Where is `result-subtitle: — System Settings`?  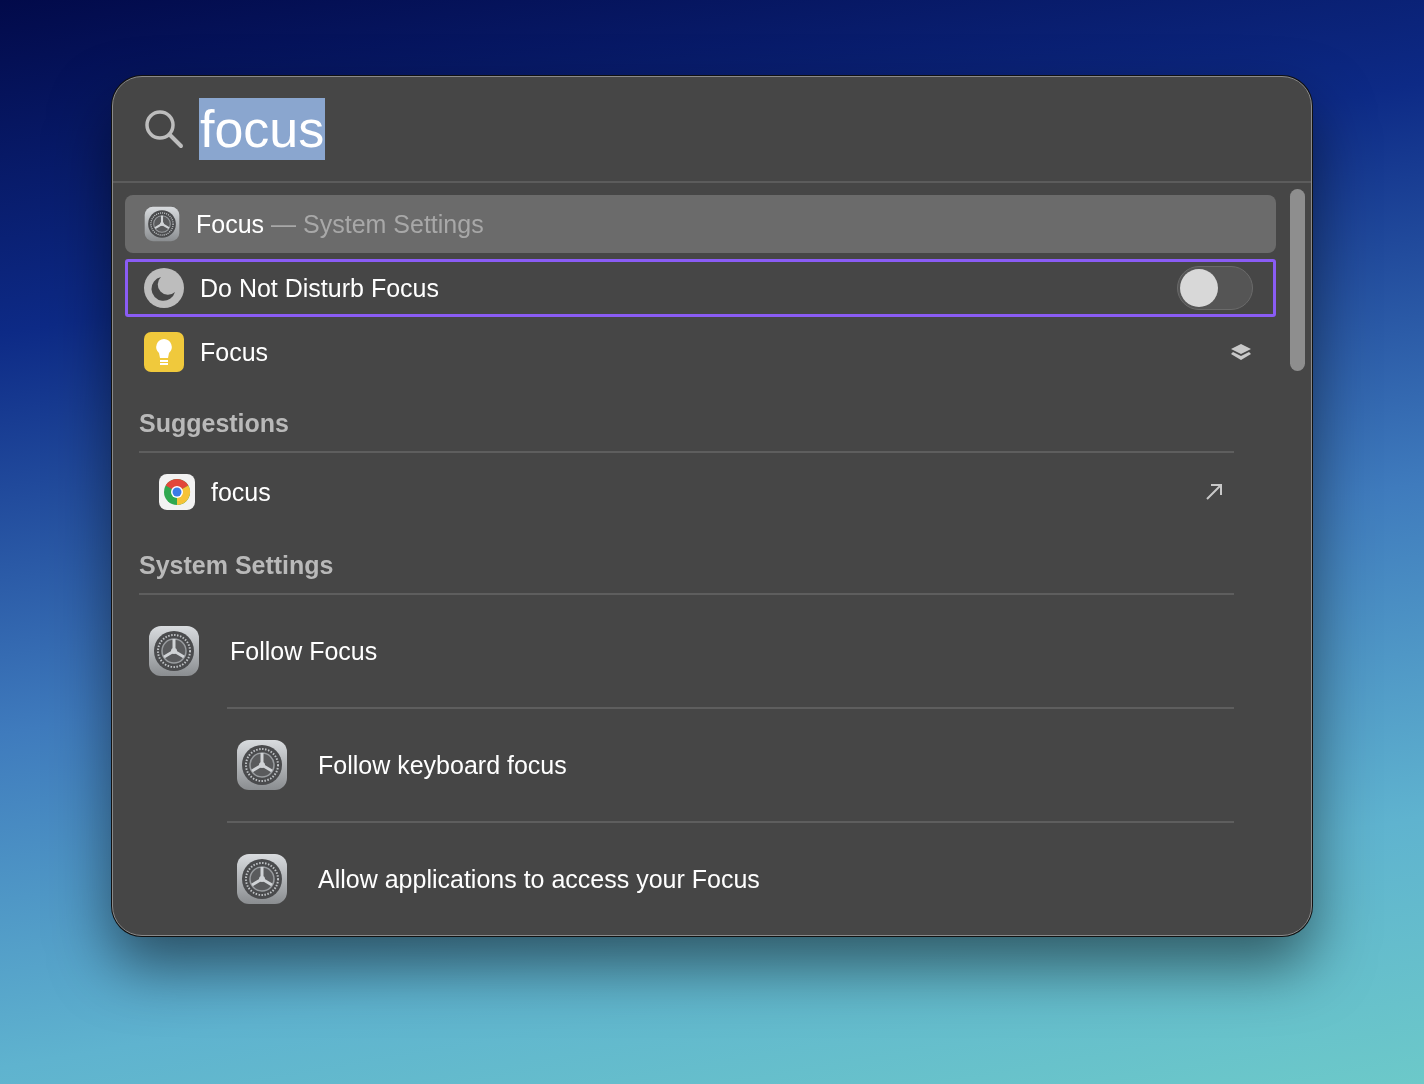
result-subtitle: — System Settings is located at coordinates (377, 224).